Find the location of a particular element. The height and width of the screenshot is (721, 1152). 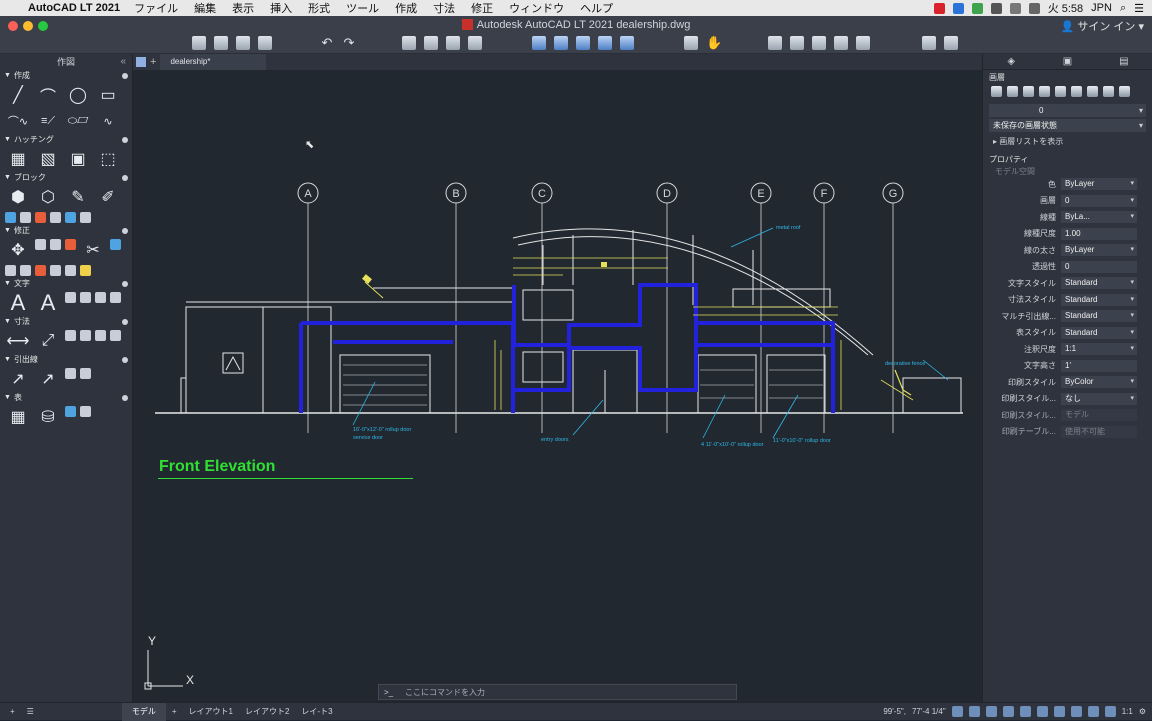

screen-icon is located at coordinates (958, 8).